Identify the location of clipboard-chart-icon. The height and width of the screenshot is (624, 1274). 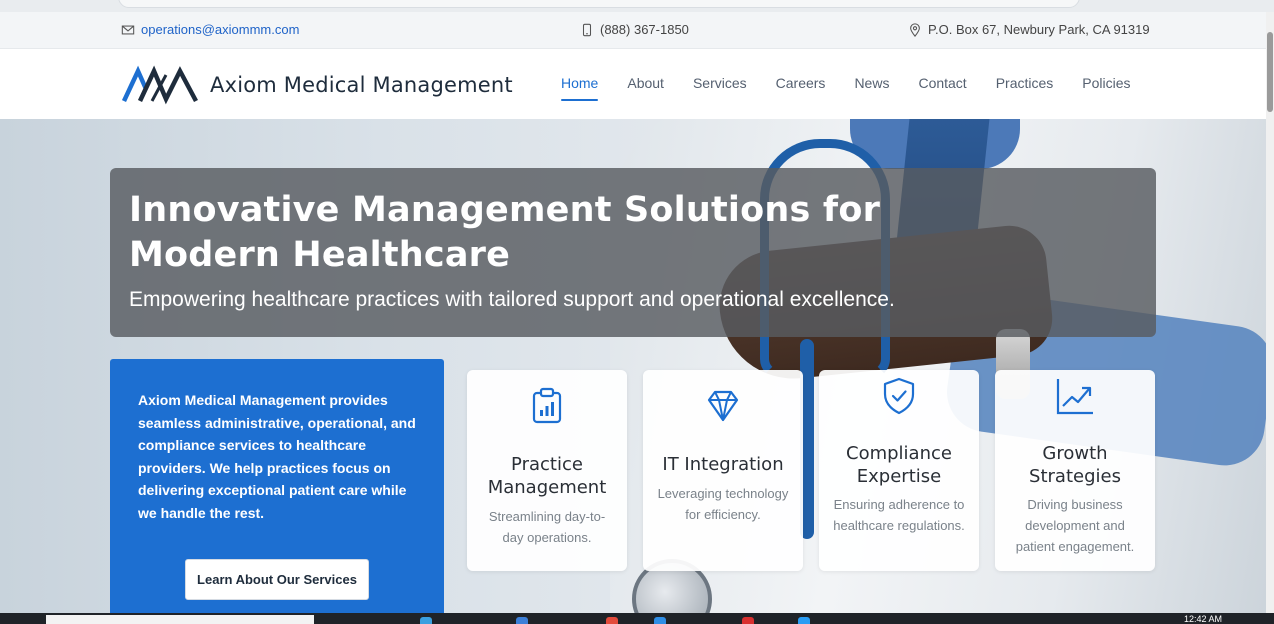
(547, 405).